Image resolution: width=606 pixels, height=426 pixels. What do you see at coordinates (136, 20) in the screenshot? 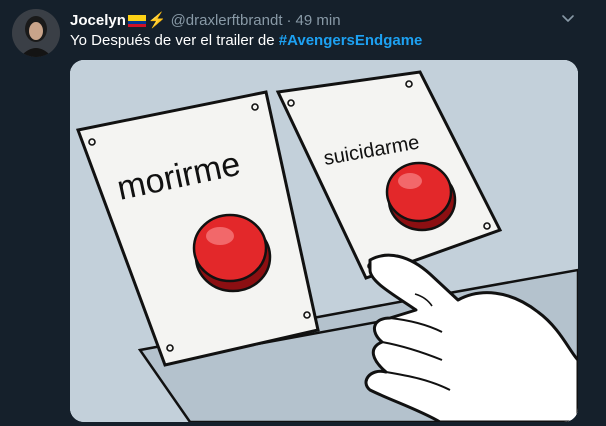
I see `colombia-flag-icon` at bounding box center [136, 20].